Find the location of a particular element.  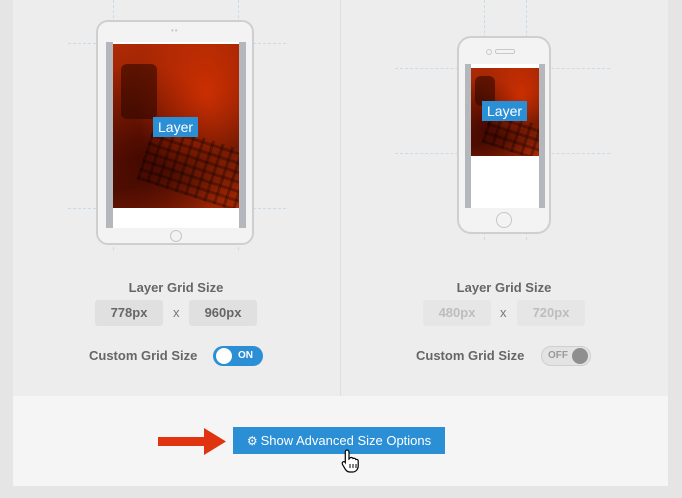

panel-divider is located at coordinates (340, 198).